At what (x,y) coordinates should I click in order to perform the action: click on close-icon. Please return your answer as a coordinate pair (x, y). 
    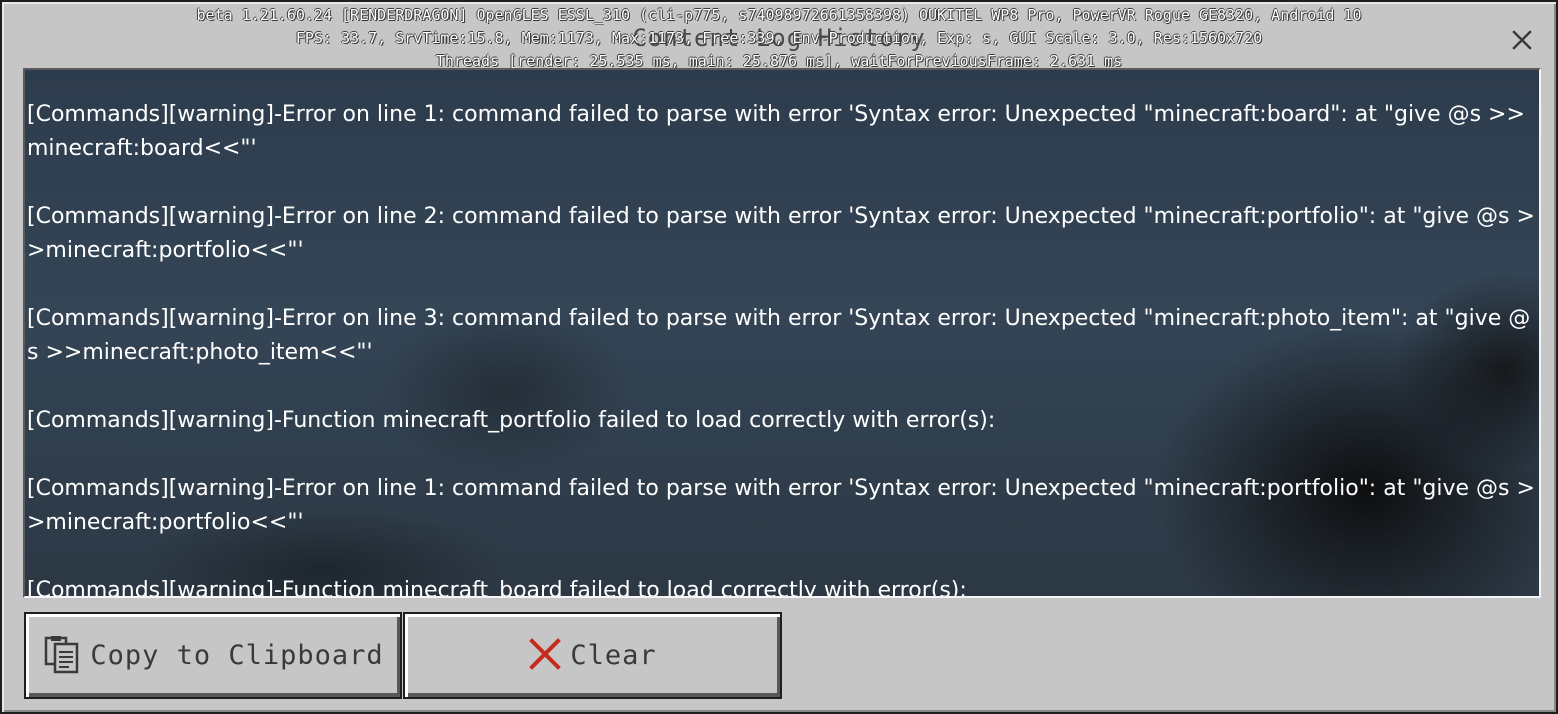
    Looking at the image, I should click on (1522, 40).